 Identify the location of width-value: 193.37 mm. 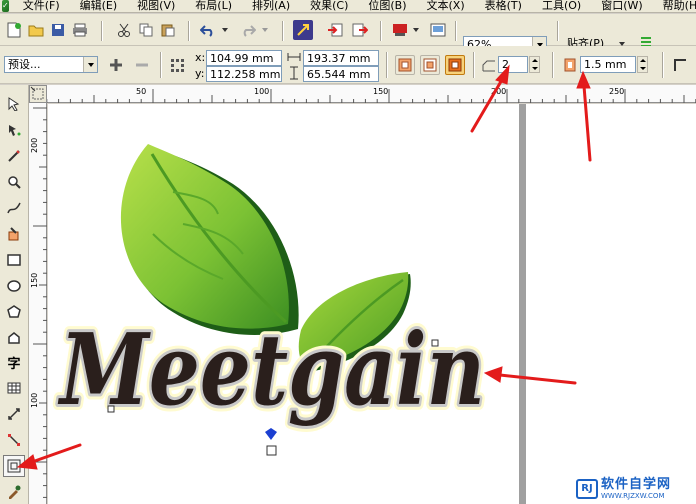
(339, 58).